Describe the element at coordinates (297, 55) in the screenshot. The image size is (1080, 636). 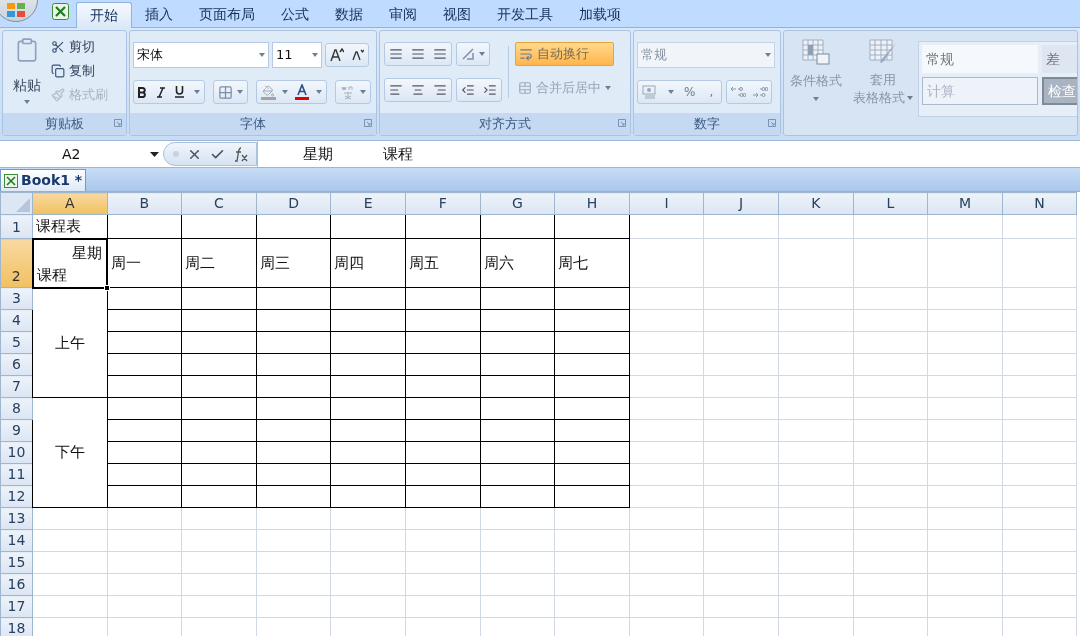
I see `font-size-field: 11` at that location.